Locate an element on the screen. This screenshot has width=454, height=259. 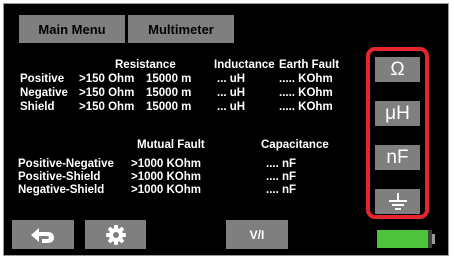
vi-label: V/I is located at coordinates (257, 234).